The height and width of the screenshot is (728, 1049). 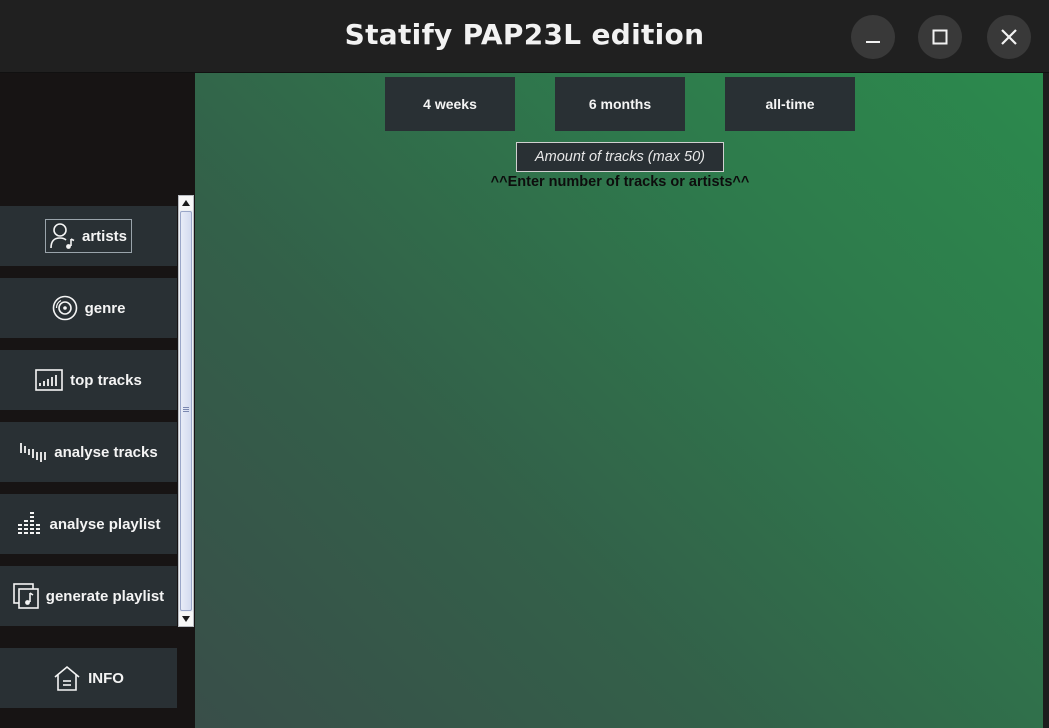 I want to click on scroll-down-button, so click(x=186, y=619).